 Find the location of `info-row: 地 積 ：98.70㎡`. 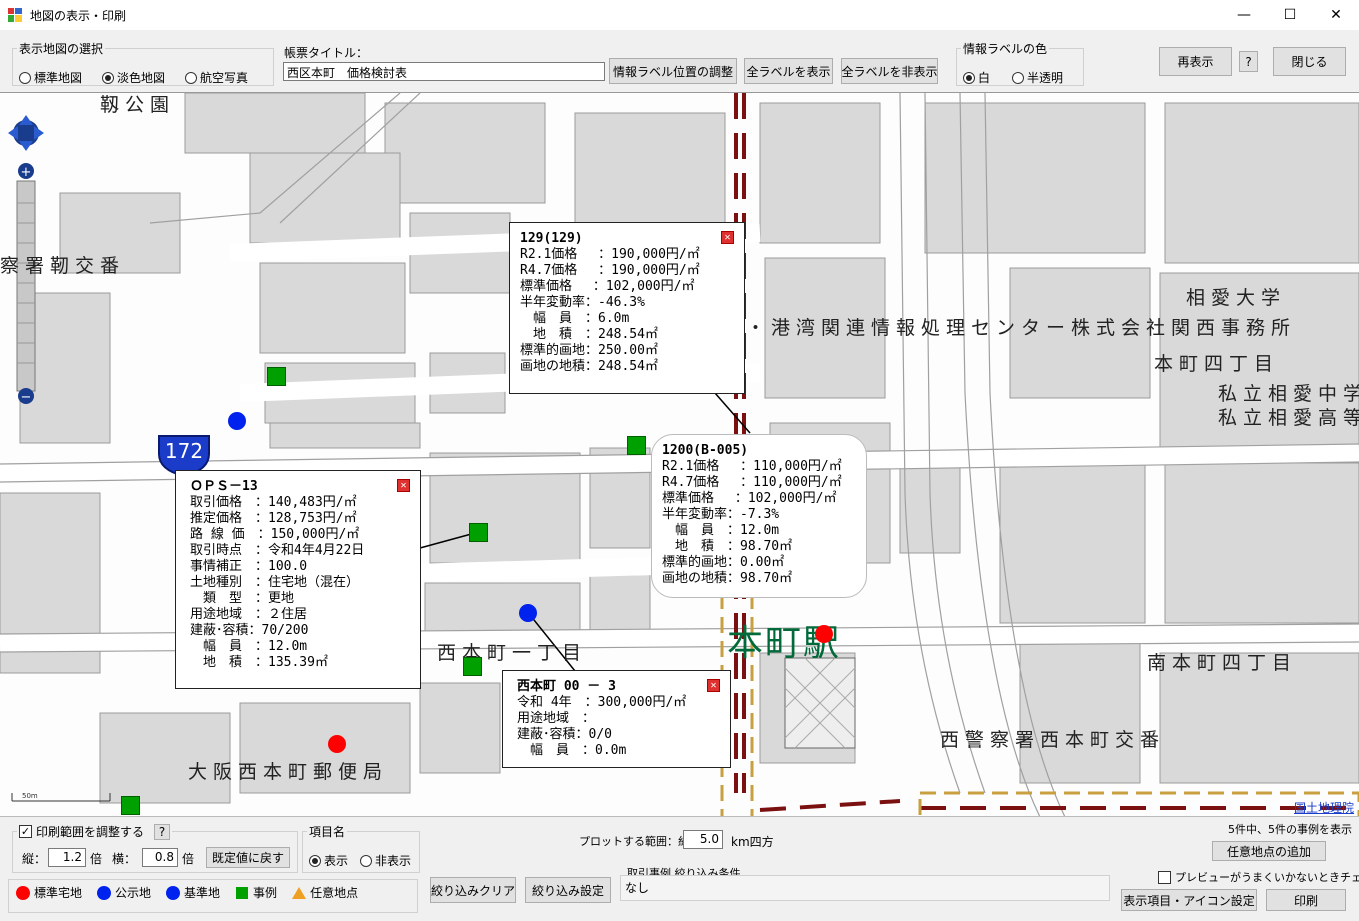

info-row: 地 積 ：98.70㎡ is located at coordinates (727, 546).